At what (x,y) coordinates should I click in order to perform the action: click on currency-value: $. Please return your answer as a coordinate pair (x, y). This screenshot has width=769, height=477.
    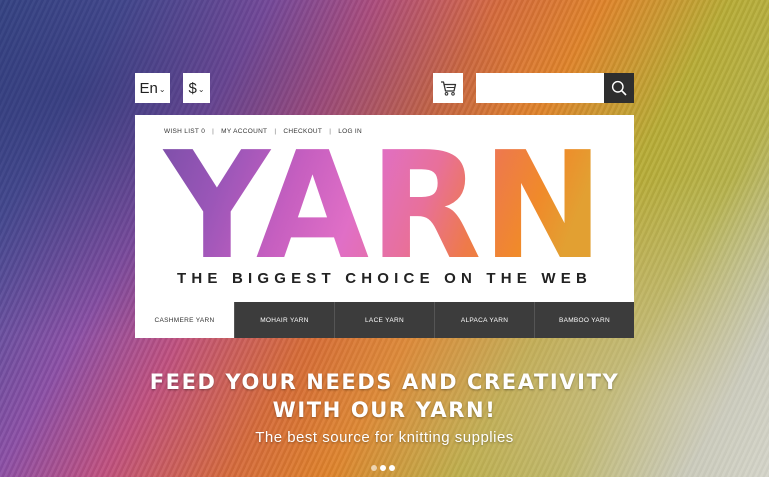
    Looking at the image, I should click on (192, 88).